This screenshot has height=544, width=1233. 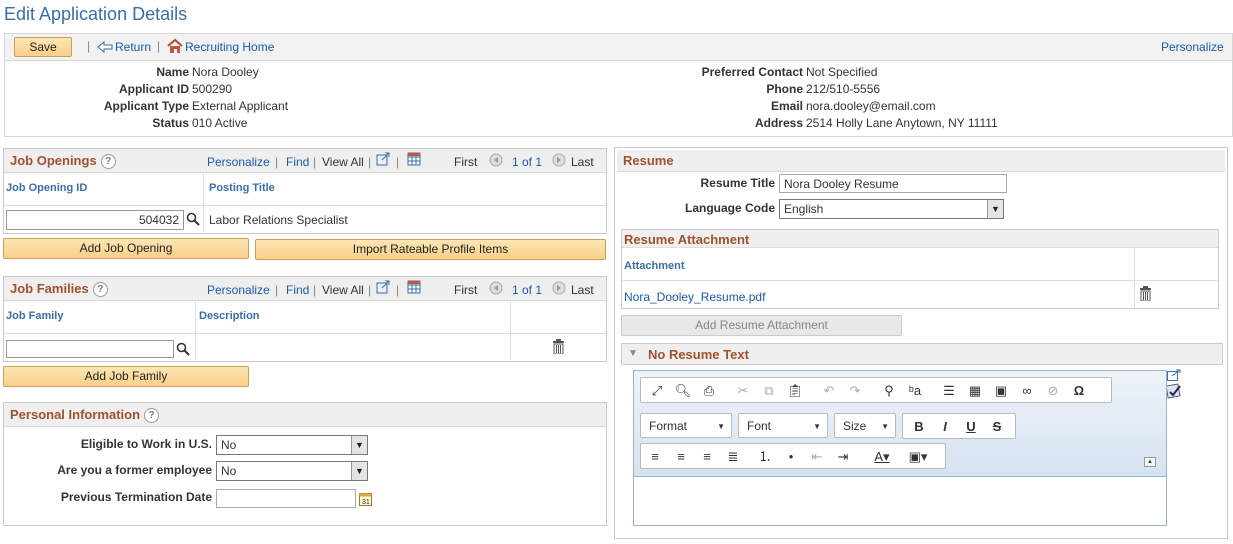 I want to click on font-dropdown: Font ▼, so click(x=783, y=425).